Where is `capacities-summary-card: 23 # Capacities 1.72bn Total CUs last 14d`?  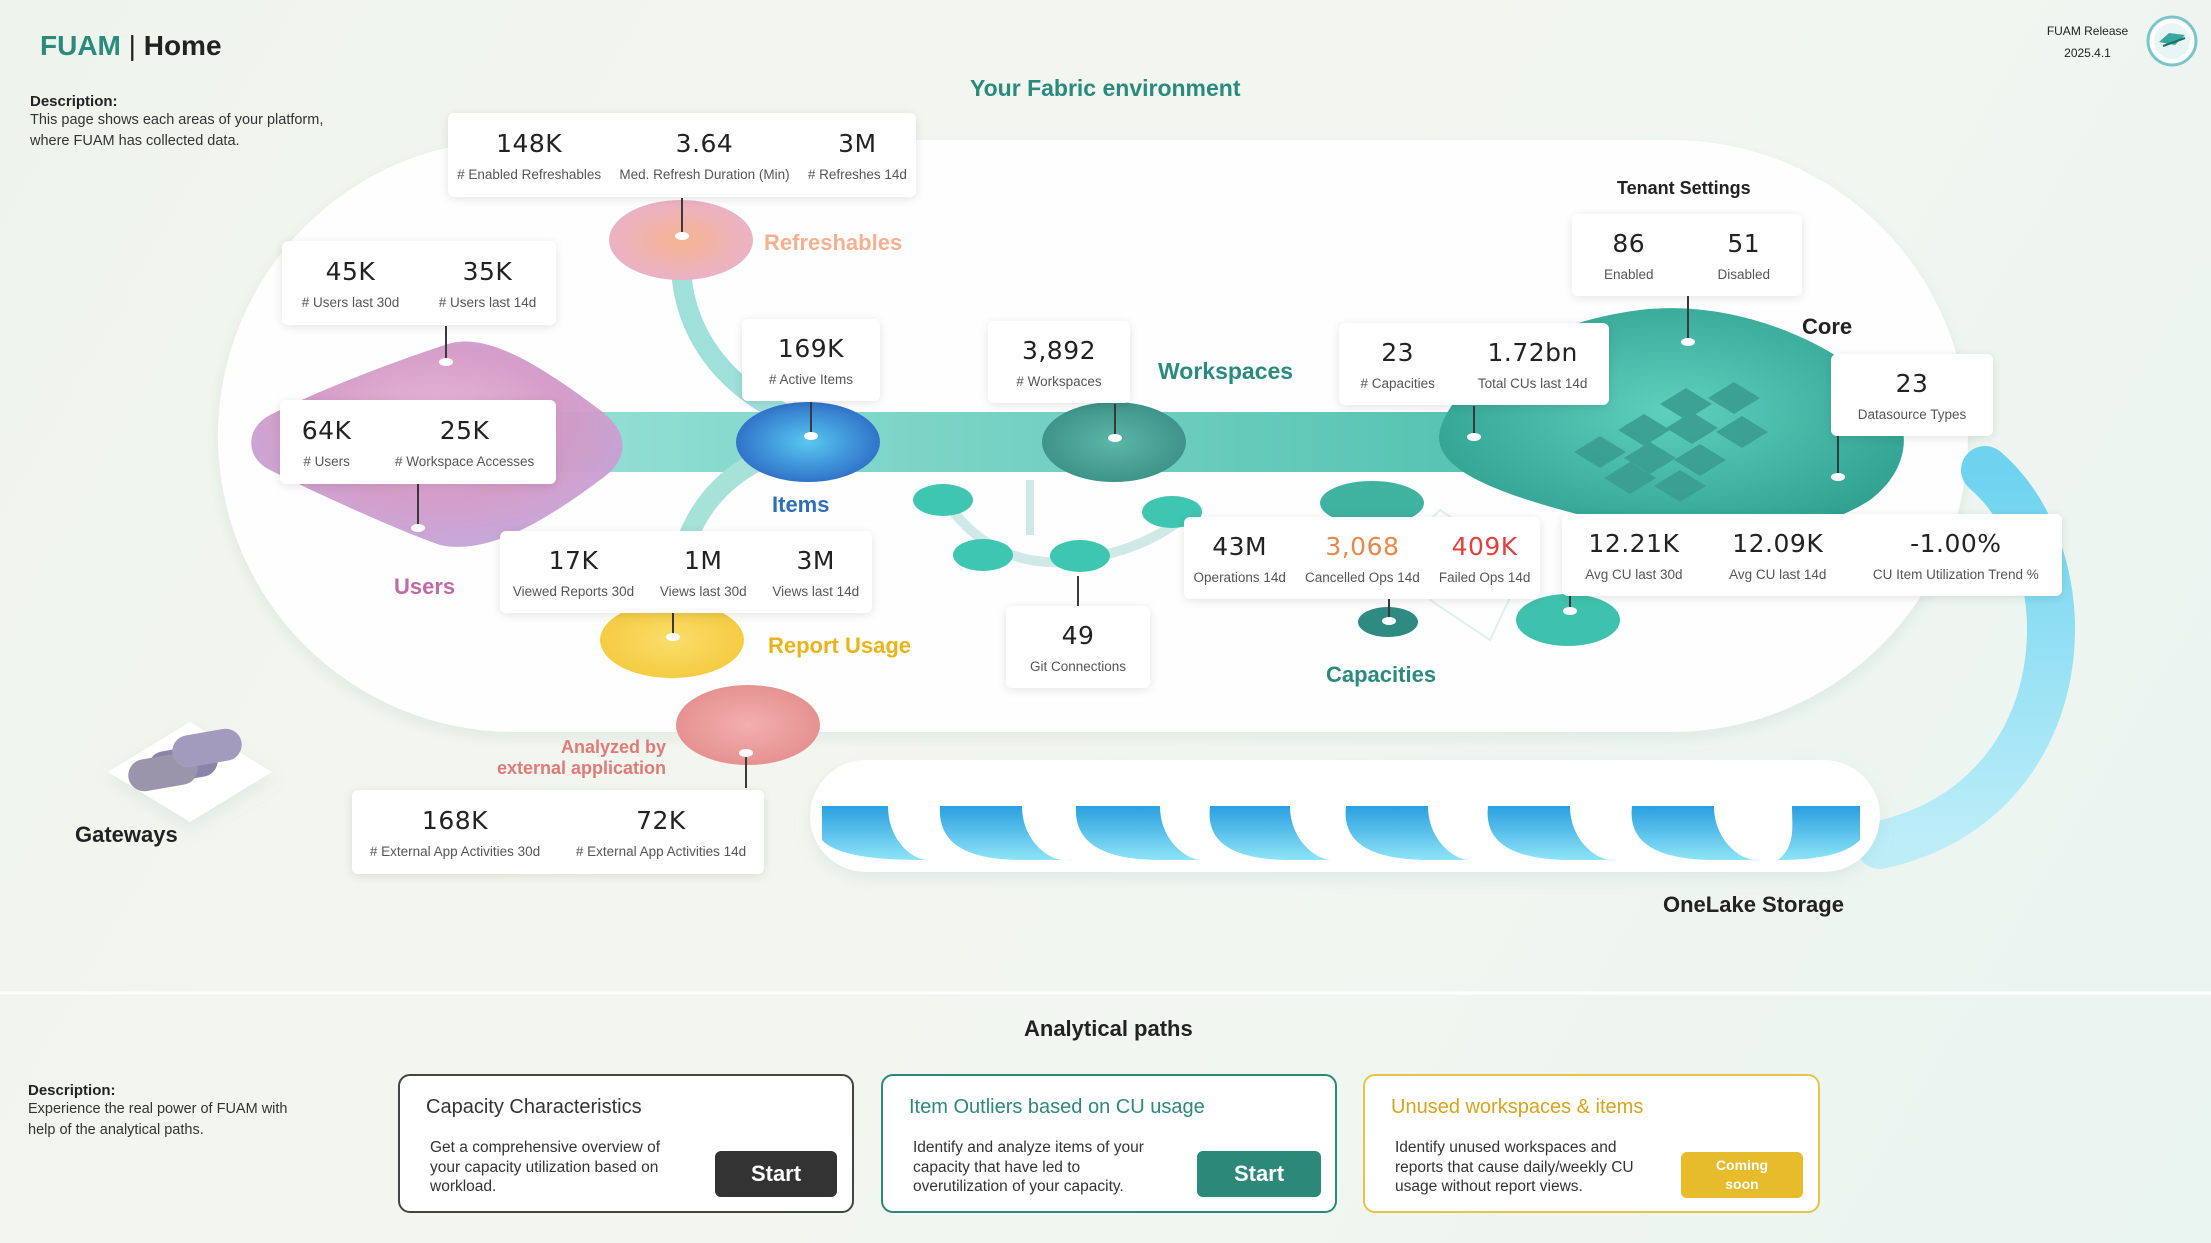 capacities-summary-card: 23 # Capacities 1.72bn Total CUs last 14d is located at coordinates (1474, 364).